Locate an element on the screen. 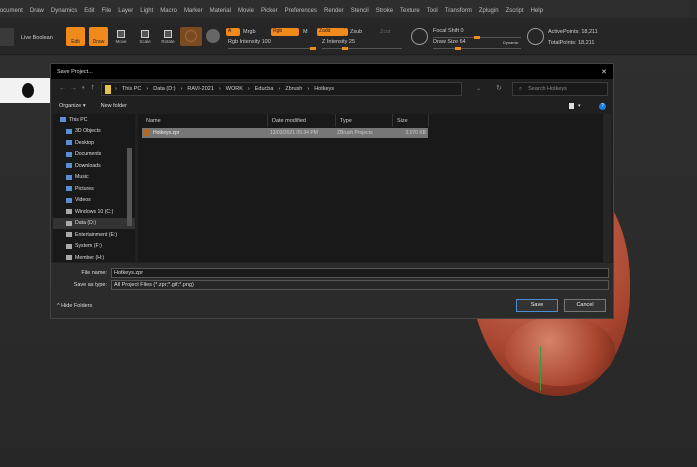 Image resolution: width=697 pixels, height=467 pixels. edit-button: Edit is located at coordinates (75, 36).